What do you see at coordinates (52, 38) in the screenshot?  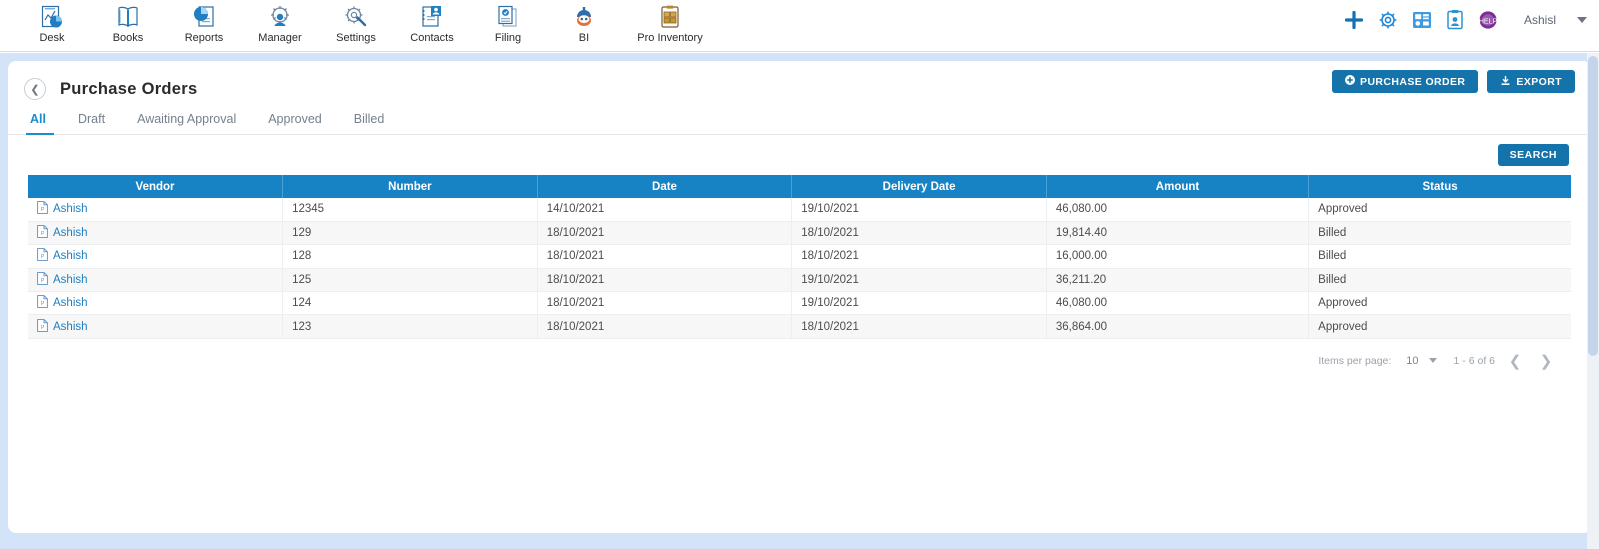 I see `app-item-label: Desk` at bounding box center [52, 38].